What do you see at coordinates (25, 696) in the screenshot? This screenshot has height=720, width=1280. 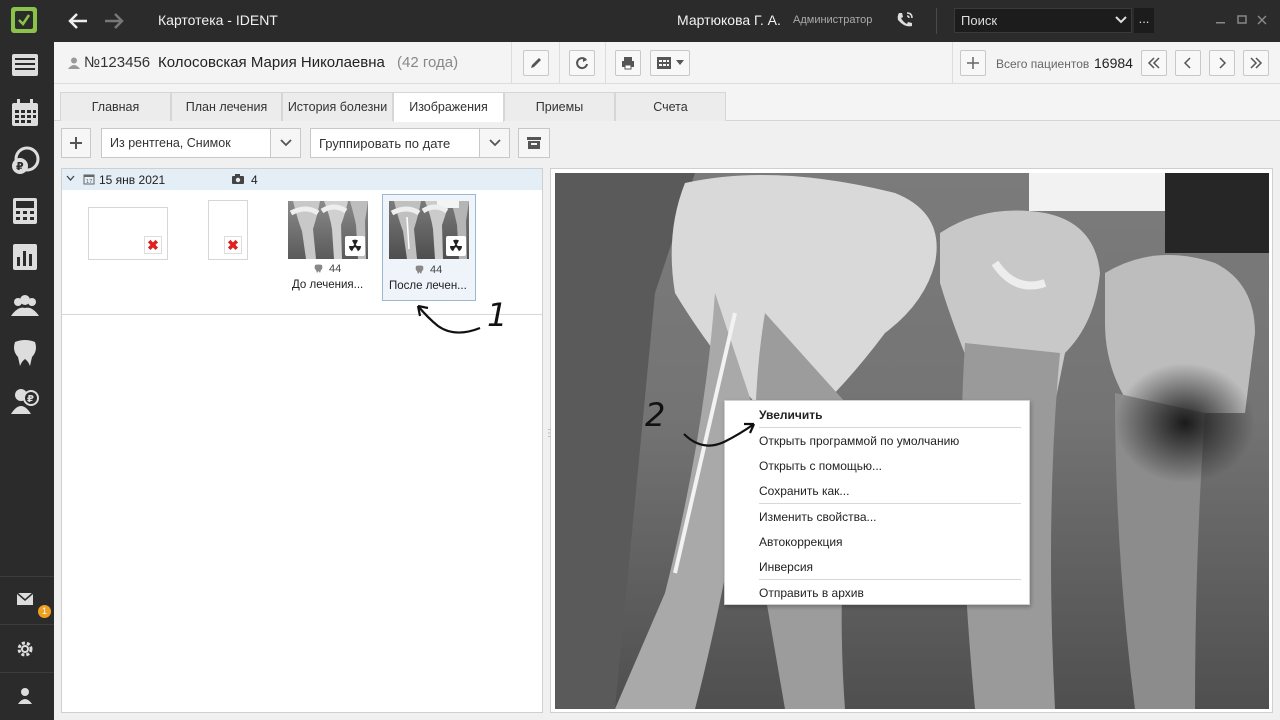 I see `user-profile-icon` at bounding box center [25, 696].